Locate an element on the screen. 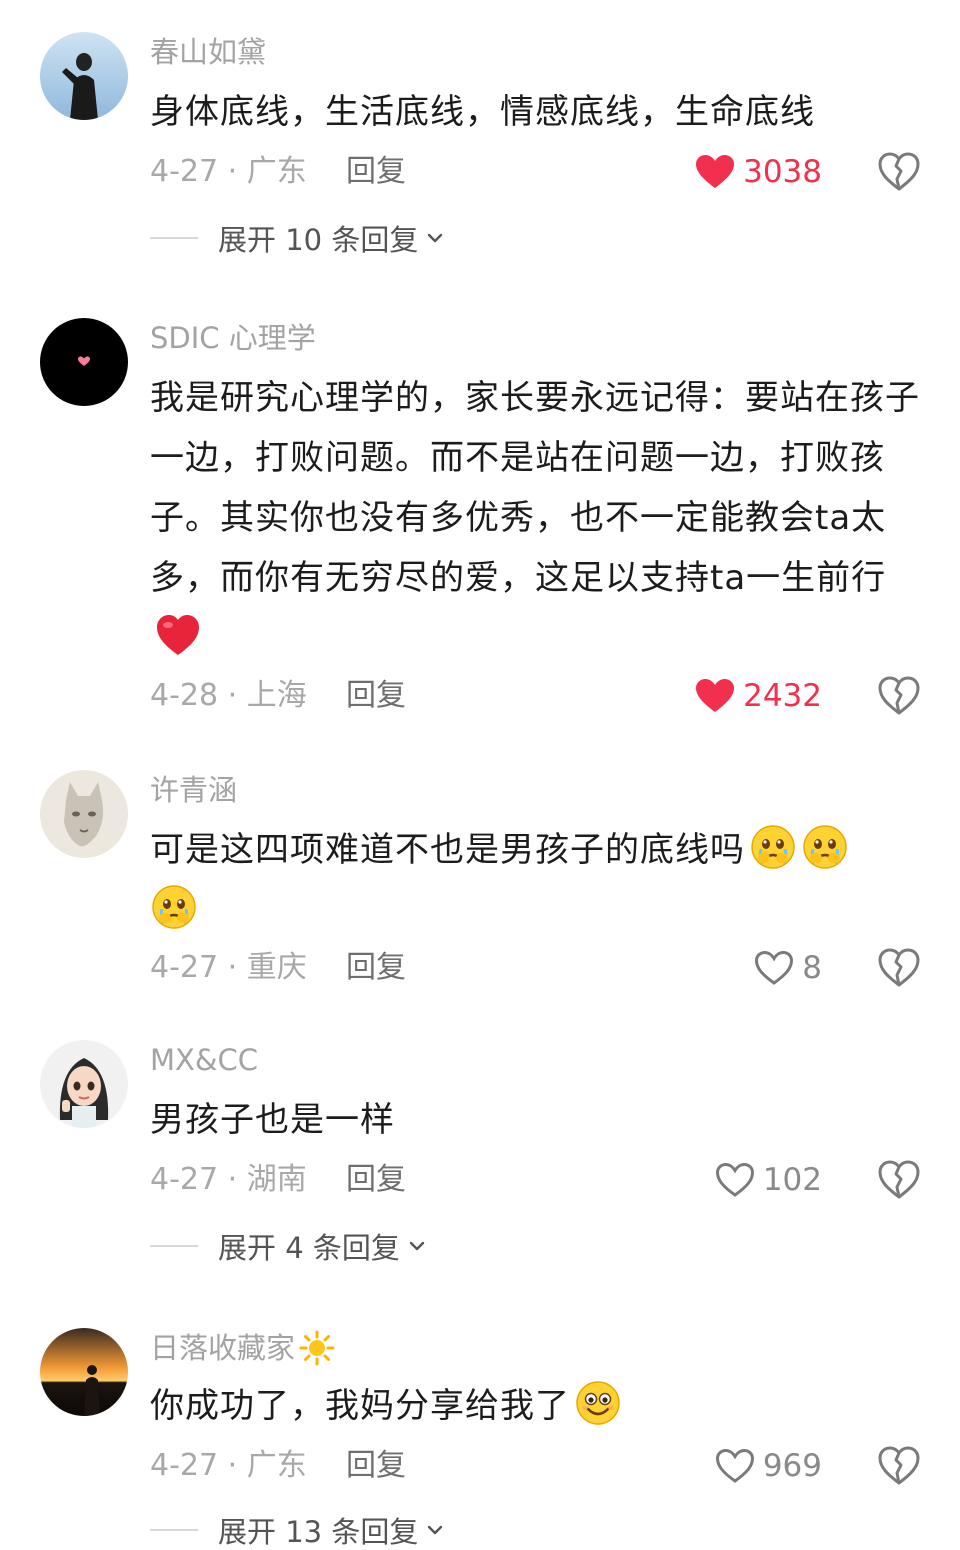 Image resolution: width=960 pixels, height=1550 pixels. expand-label: 展开 13 条回复 is located at coordinates (318, 1532).